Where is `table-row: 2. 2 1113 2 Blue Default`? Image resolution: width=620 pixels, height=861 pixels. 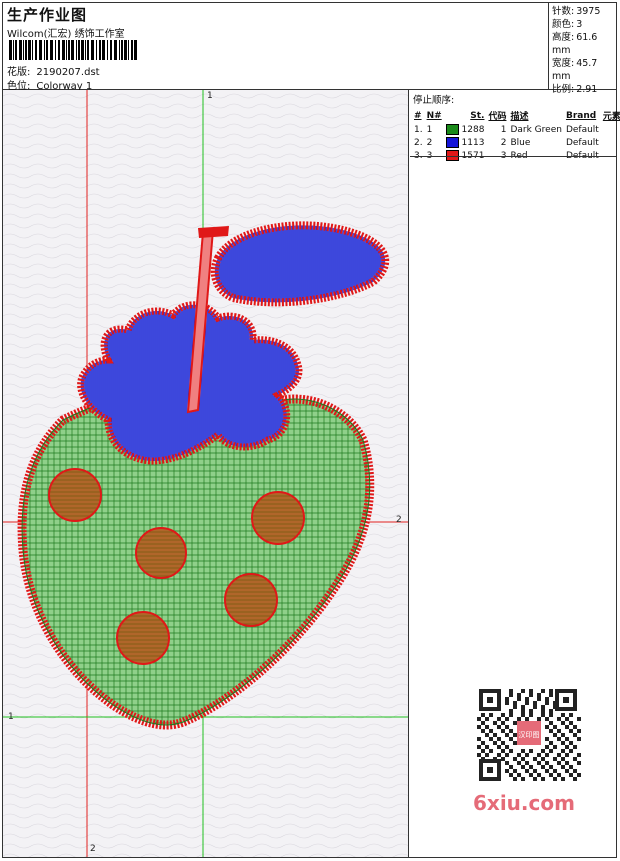
table-row: 2. 2 1113 2 Blue Default is located at coordinates (506, 142).